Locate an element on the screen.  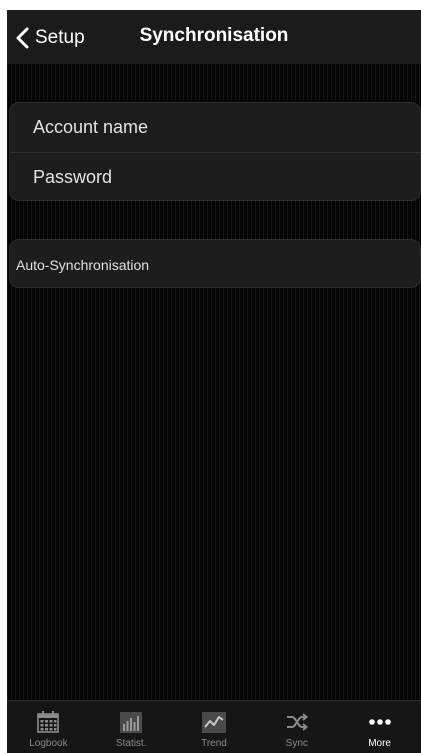
tab-logbook-label: Logbook is located at coordinates (48, 743).